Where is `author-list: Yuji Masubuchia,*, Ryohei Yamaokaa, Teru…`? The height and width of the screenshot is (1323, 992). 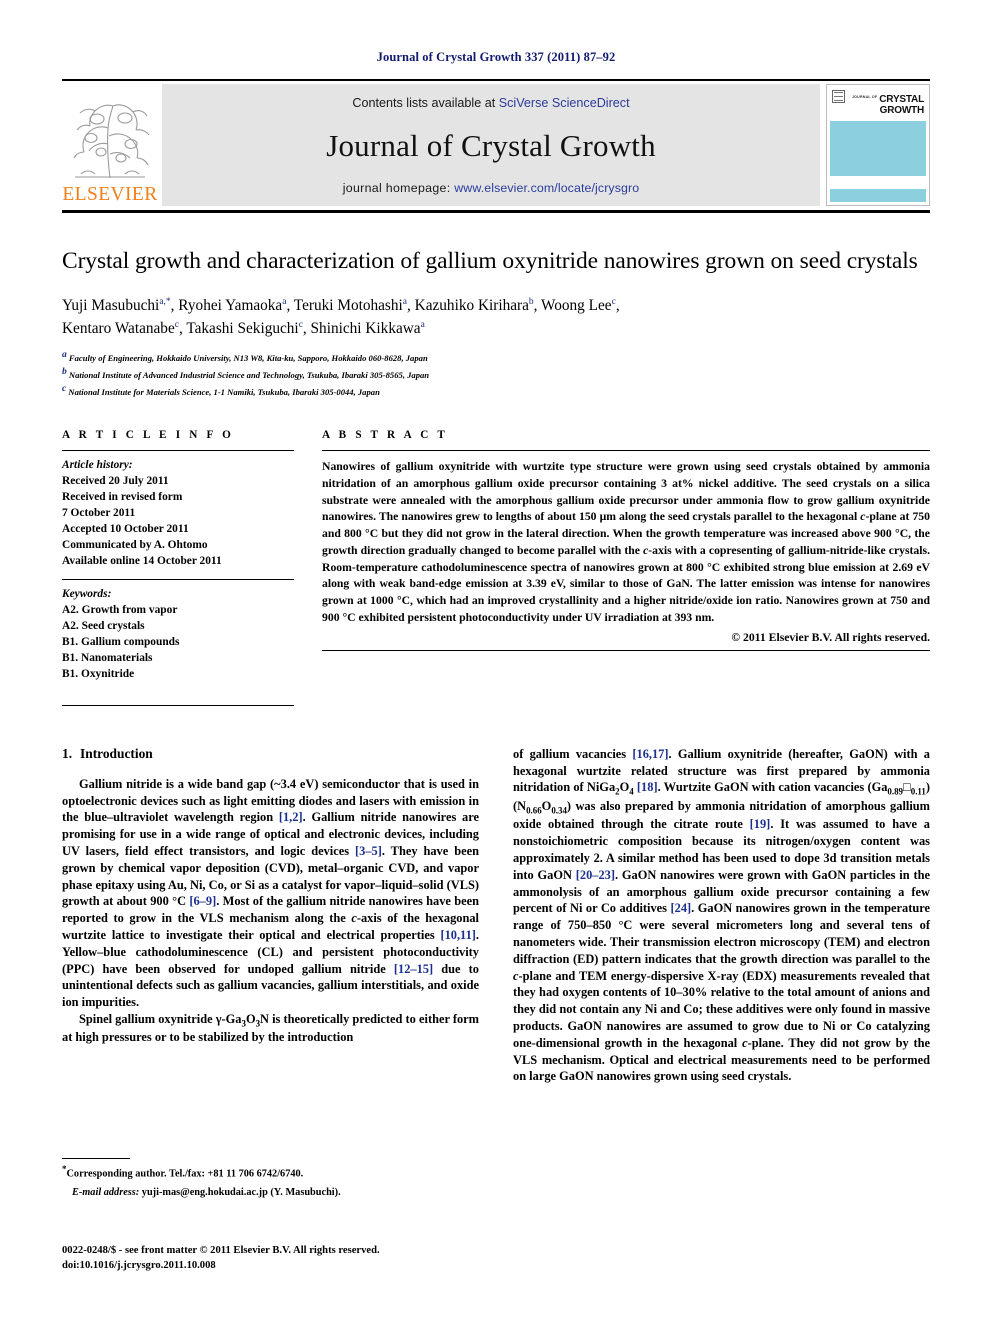
author-list: Yuji Masubuchia,*, Ryohei Yamaokaa, Teru… is located at coordinates (496, 318).